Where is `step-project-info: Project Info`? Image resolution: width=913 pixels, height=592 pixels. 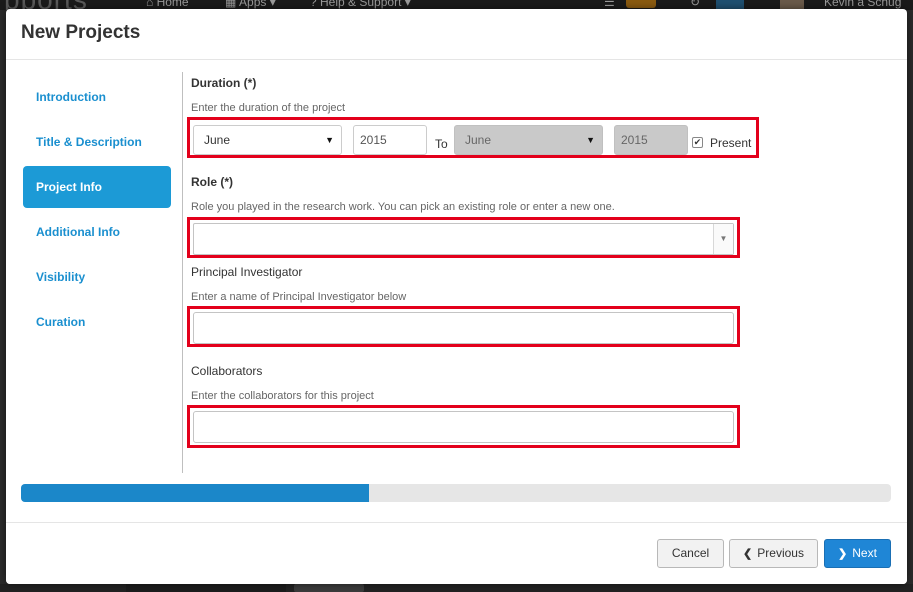 step-project-info: Project Info is located at coordinates (97, 187).